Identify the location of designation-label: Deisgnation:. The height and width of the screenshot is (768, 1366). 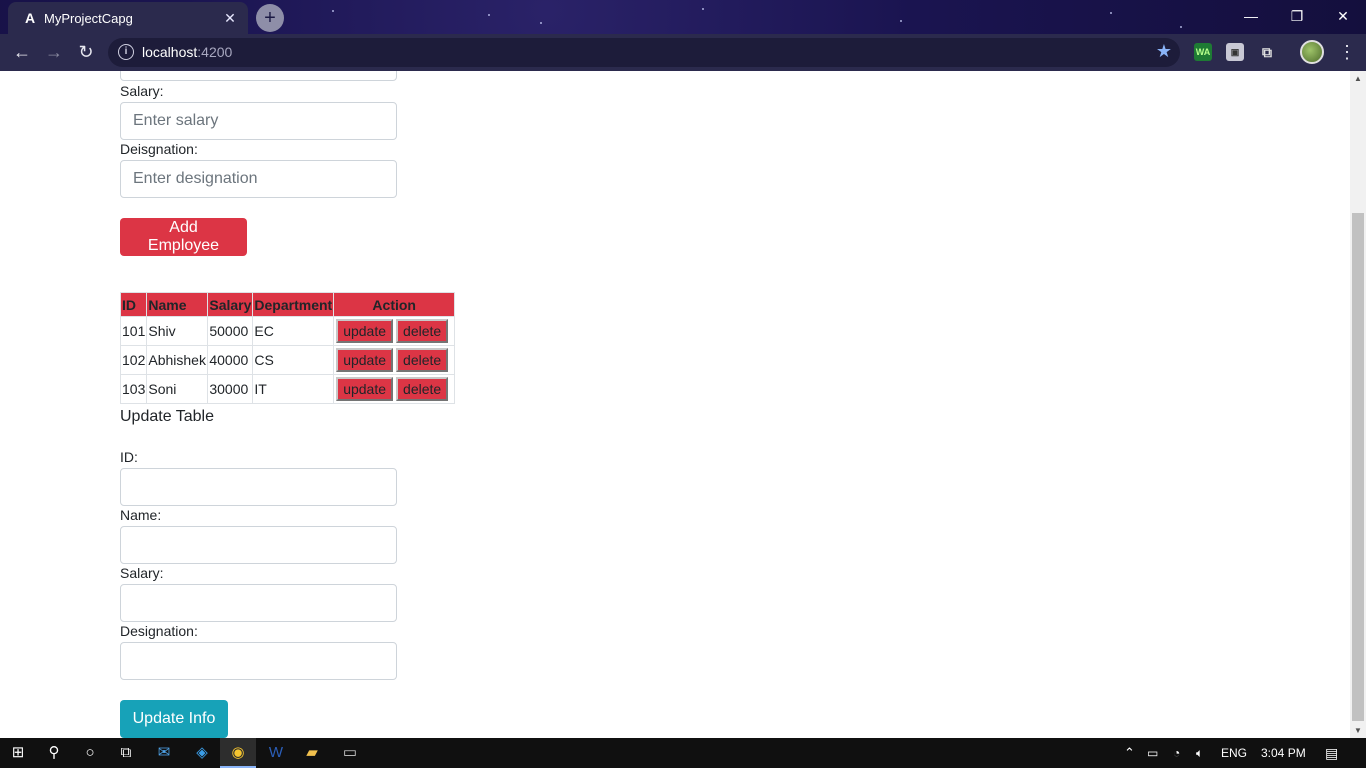
(159, 149).